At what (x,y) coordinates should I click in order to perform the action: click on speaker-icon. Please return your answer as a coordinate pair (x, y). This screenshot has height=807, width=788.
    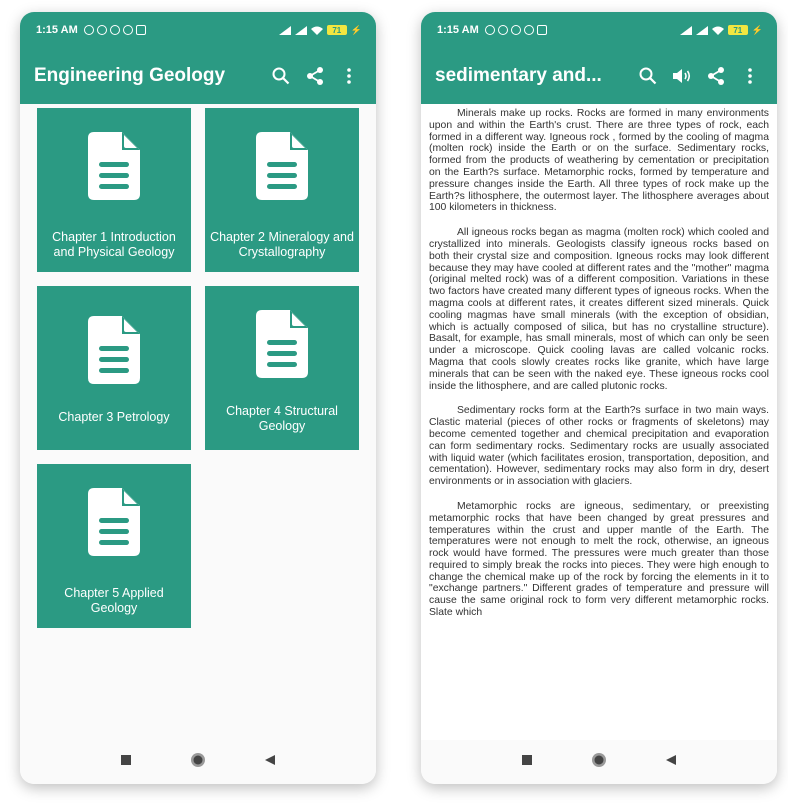
    Looking at the image, I should click on (682, 76).